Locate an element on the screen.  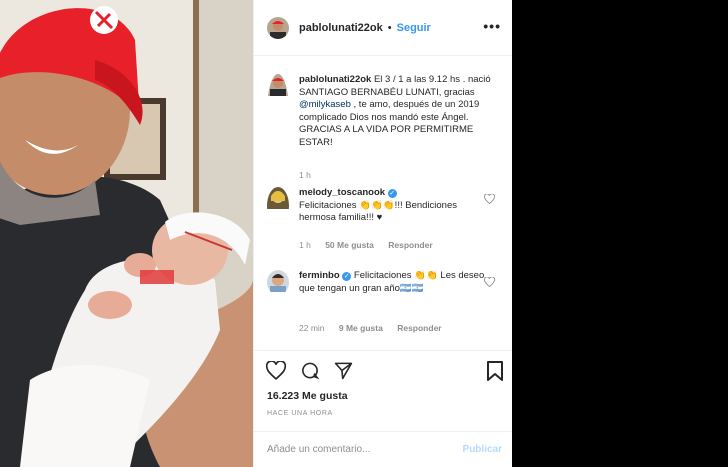
follow-button: Seguir is located at coordinates (414, 28).